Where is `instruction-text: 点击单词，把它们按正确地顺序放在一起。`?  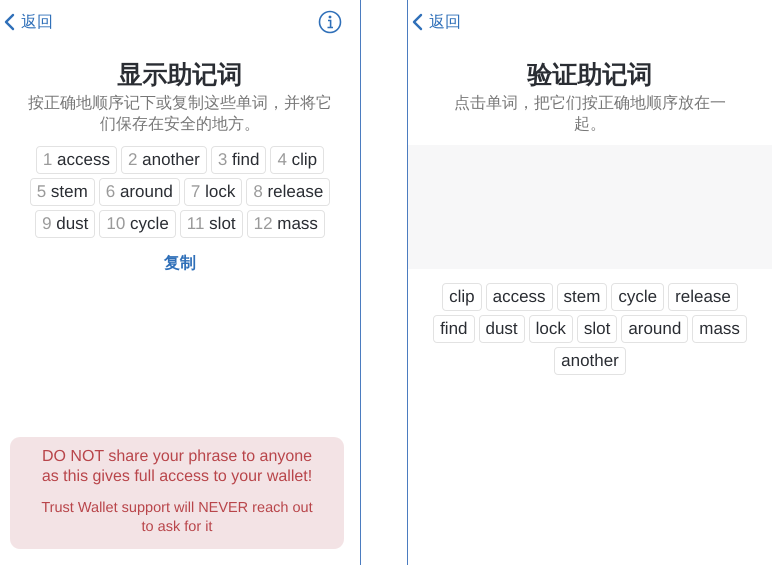
instruction-text: 点击单词，把它们按正确地顺序放在一起。 is located at coordinates (590, 114).